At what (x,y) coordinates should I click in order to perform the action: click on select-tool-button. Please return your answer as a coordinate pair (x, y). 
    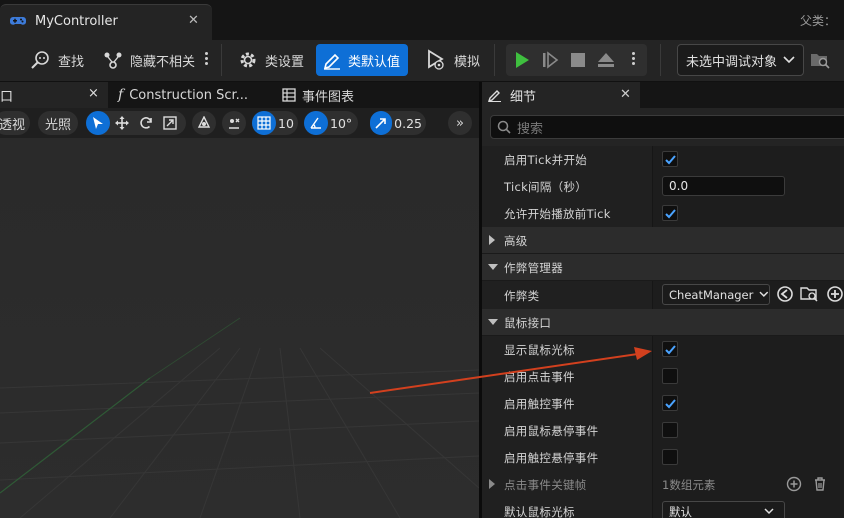
    Looking at the image, I should click on (98, 123).